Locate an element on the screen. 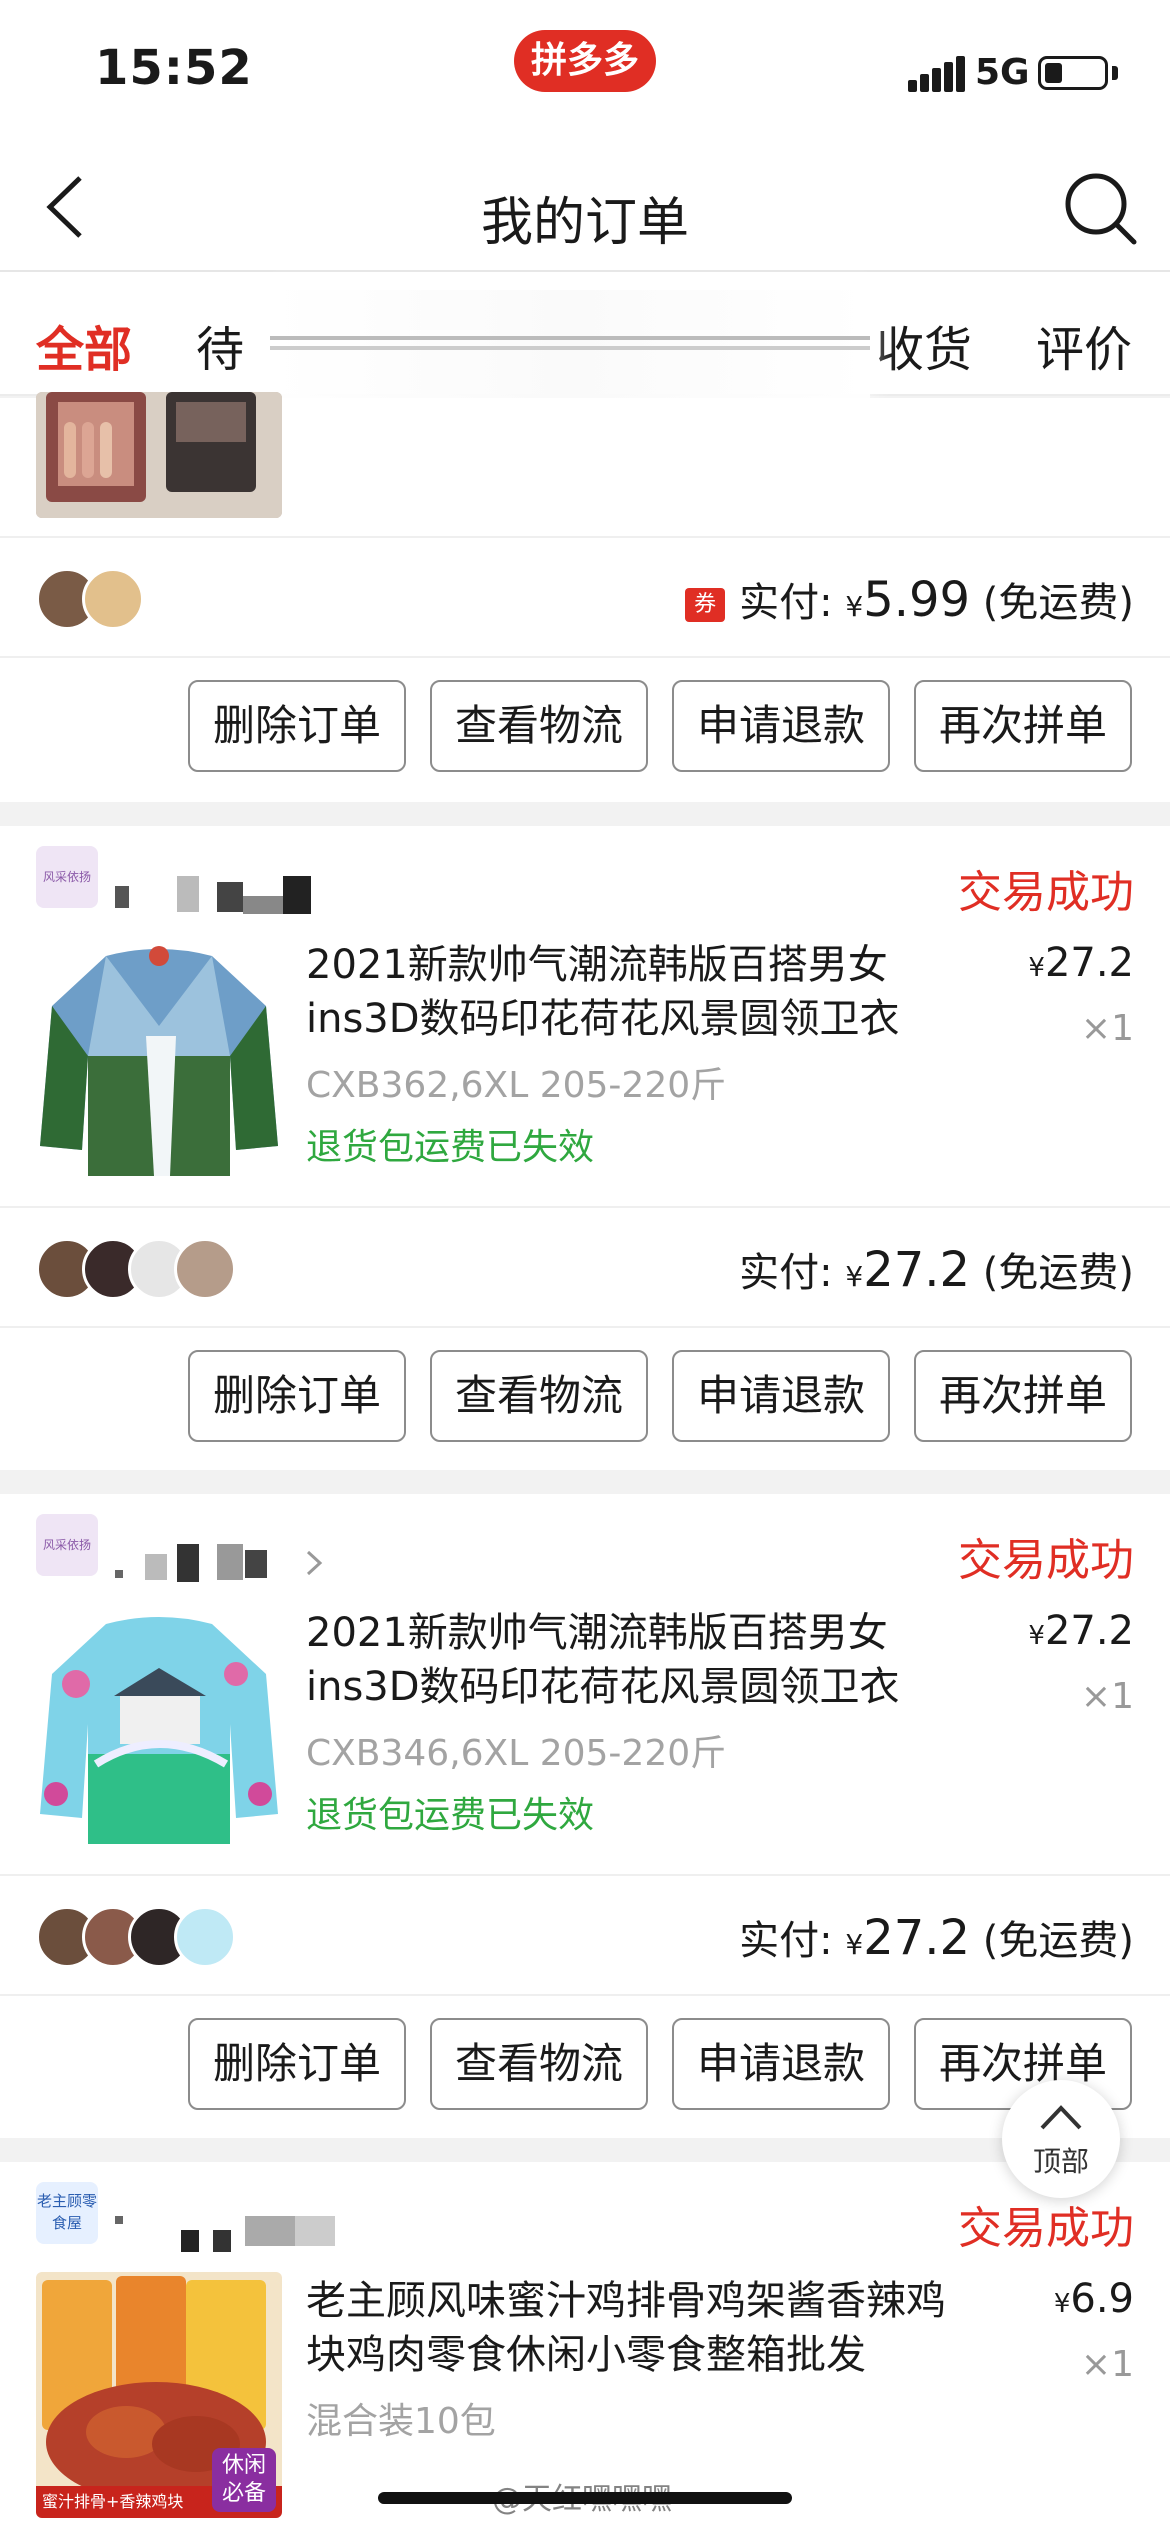  tab-to-receive: 收货 is located at coordinates (924, 345).